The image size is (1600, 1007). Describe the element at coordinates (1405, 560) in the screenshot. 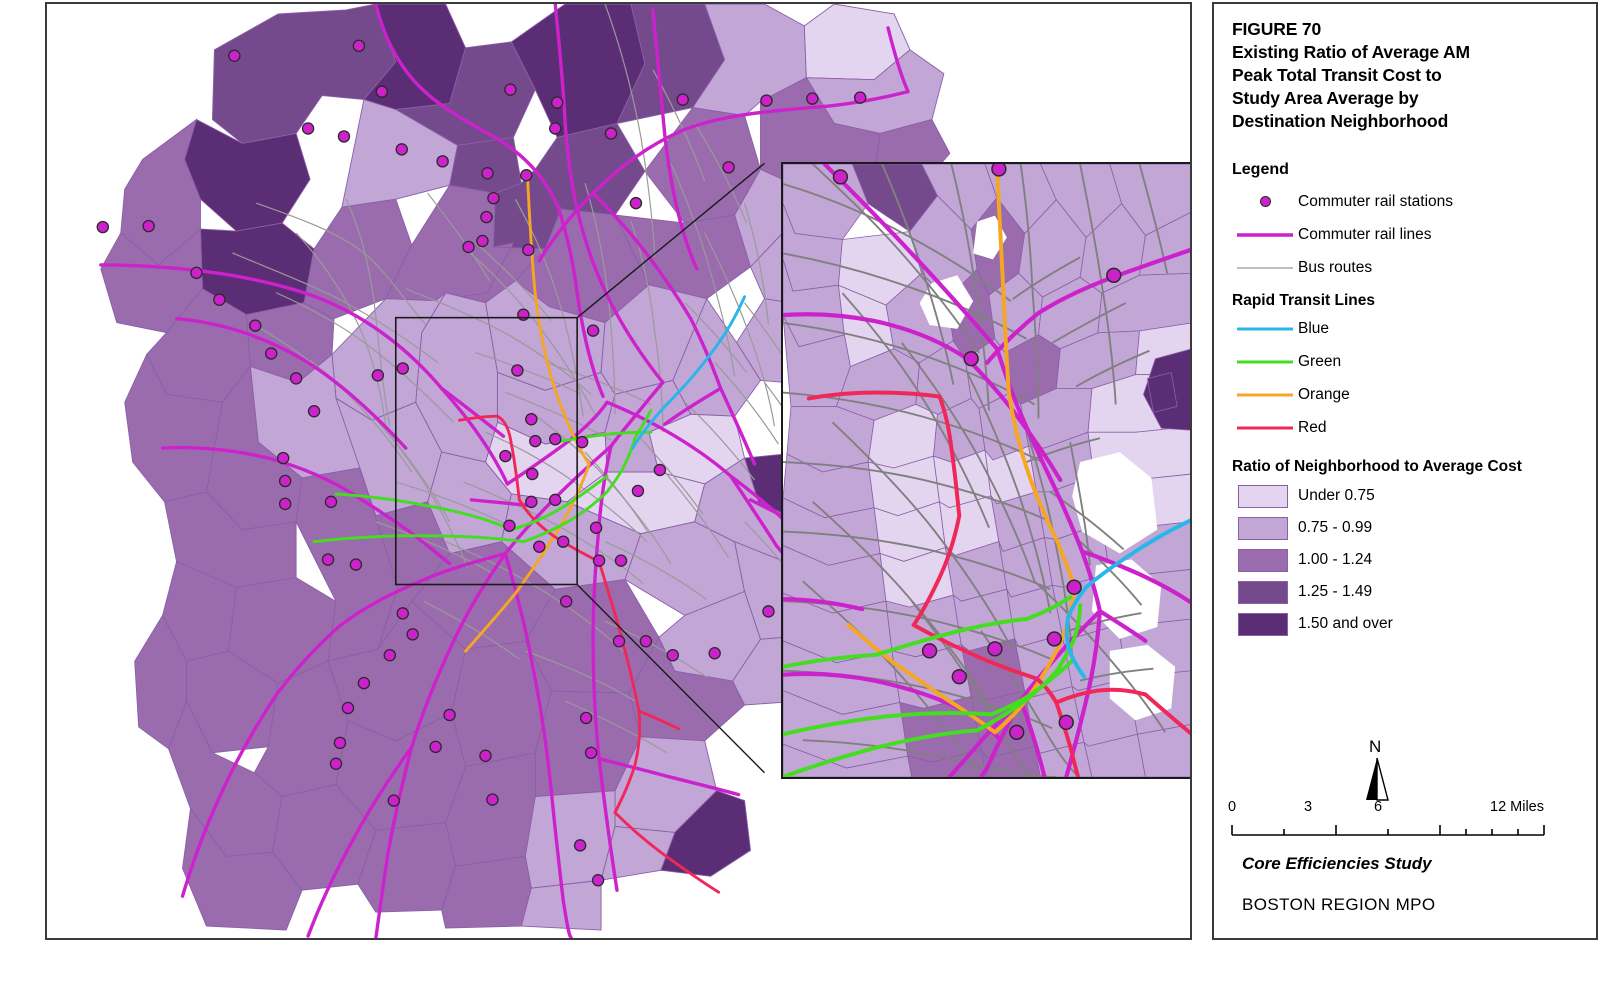

I see `legend-class-100-124: 1.00 - 1.24` at that location.